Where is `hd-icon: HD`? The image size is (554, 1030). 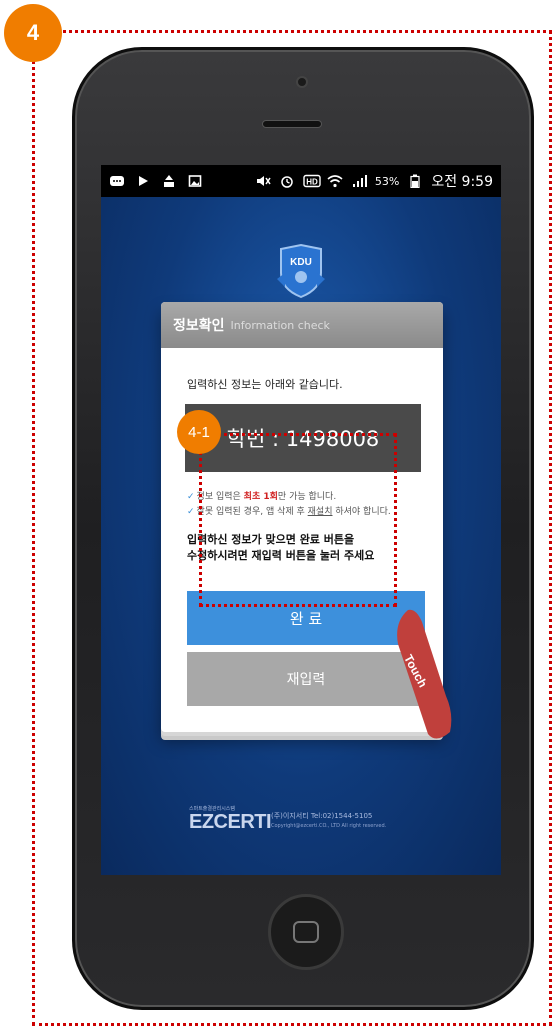
hd-icon: HD is located at coordinates (312, 181).